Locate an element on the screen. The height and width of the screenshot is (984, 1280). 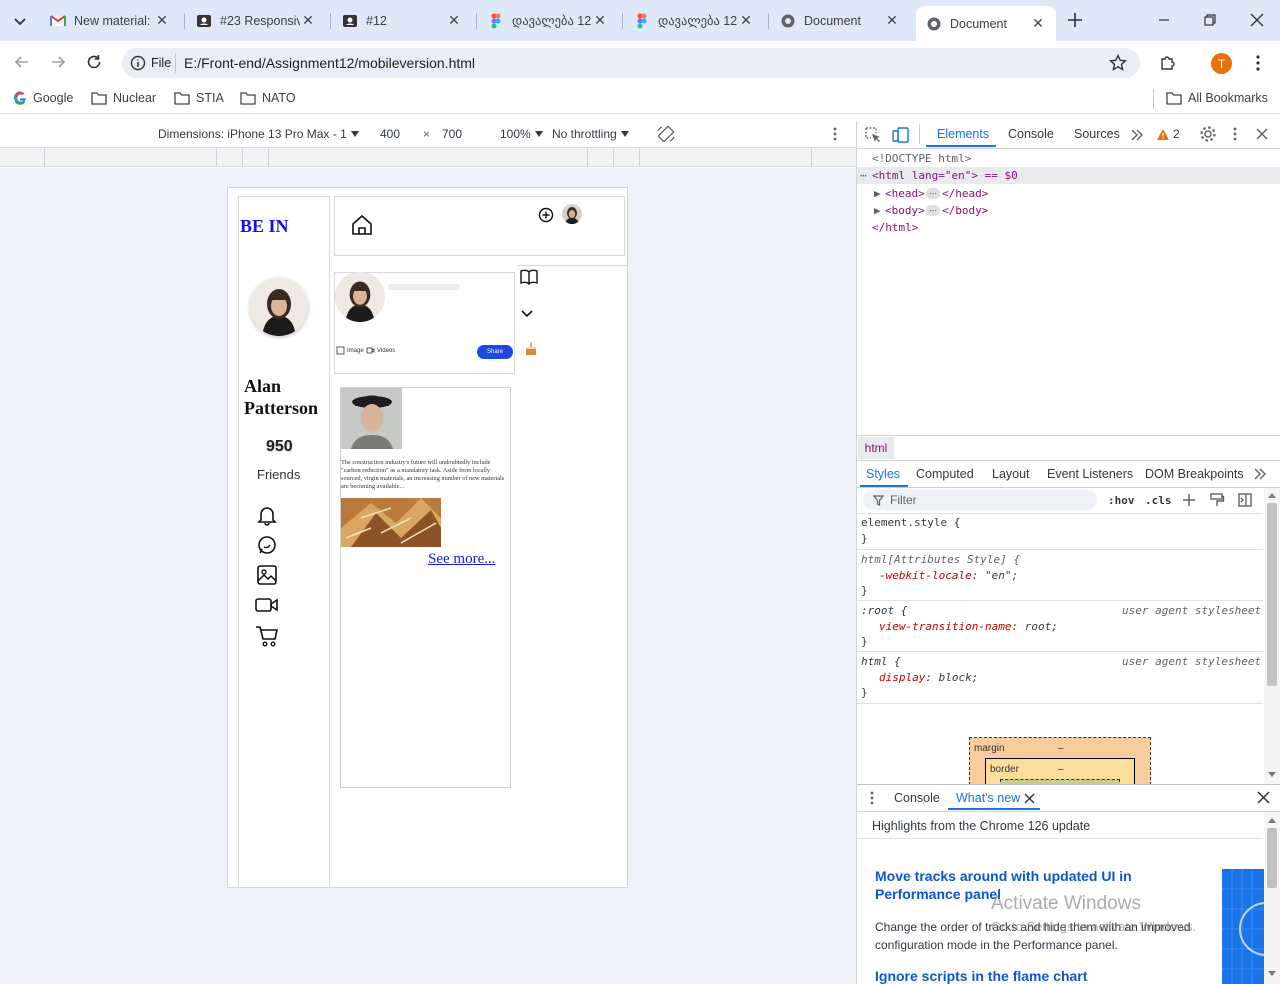
bookmark-folder-nuclear: Nuclear is located at coordinates (123, 98).